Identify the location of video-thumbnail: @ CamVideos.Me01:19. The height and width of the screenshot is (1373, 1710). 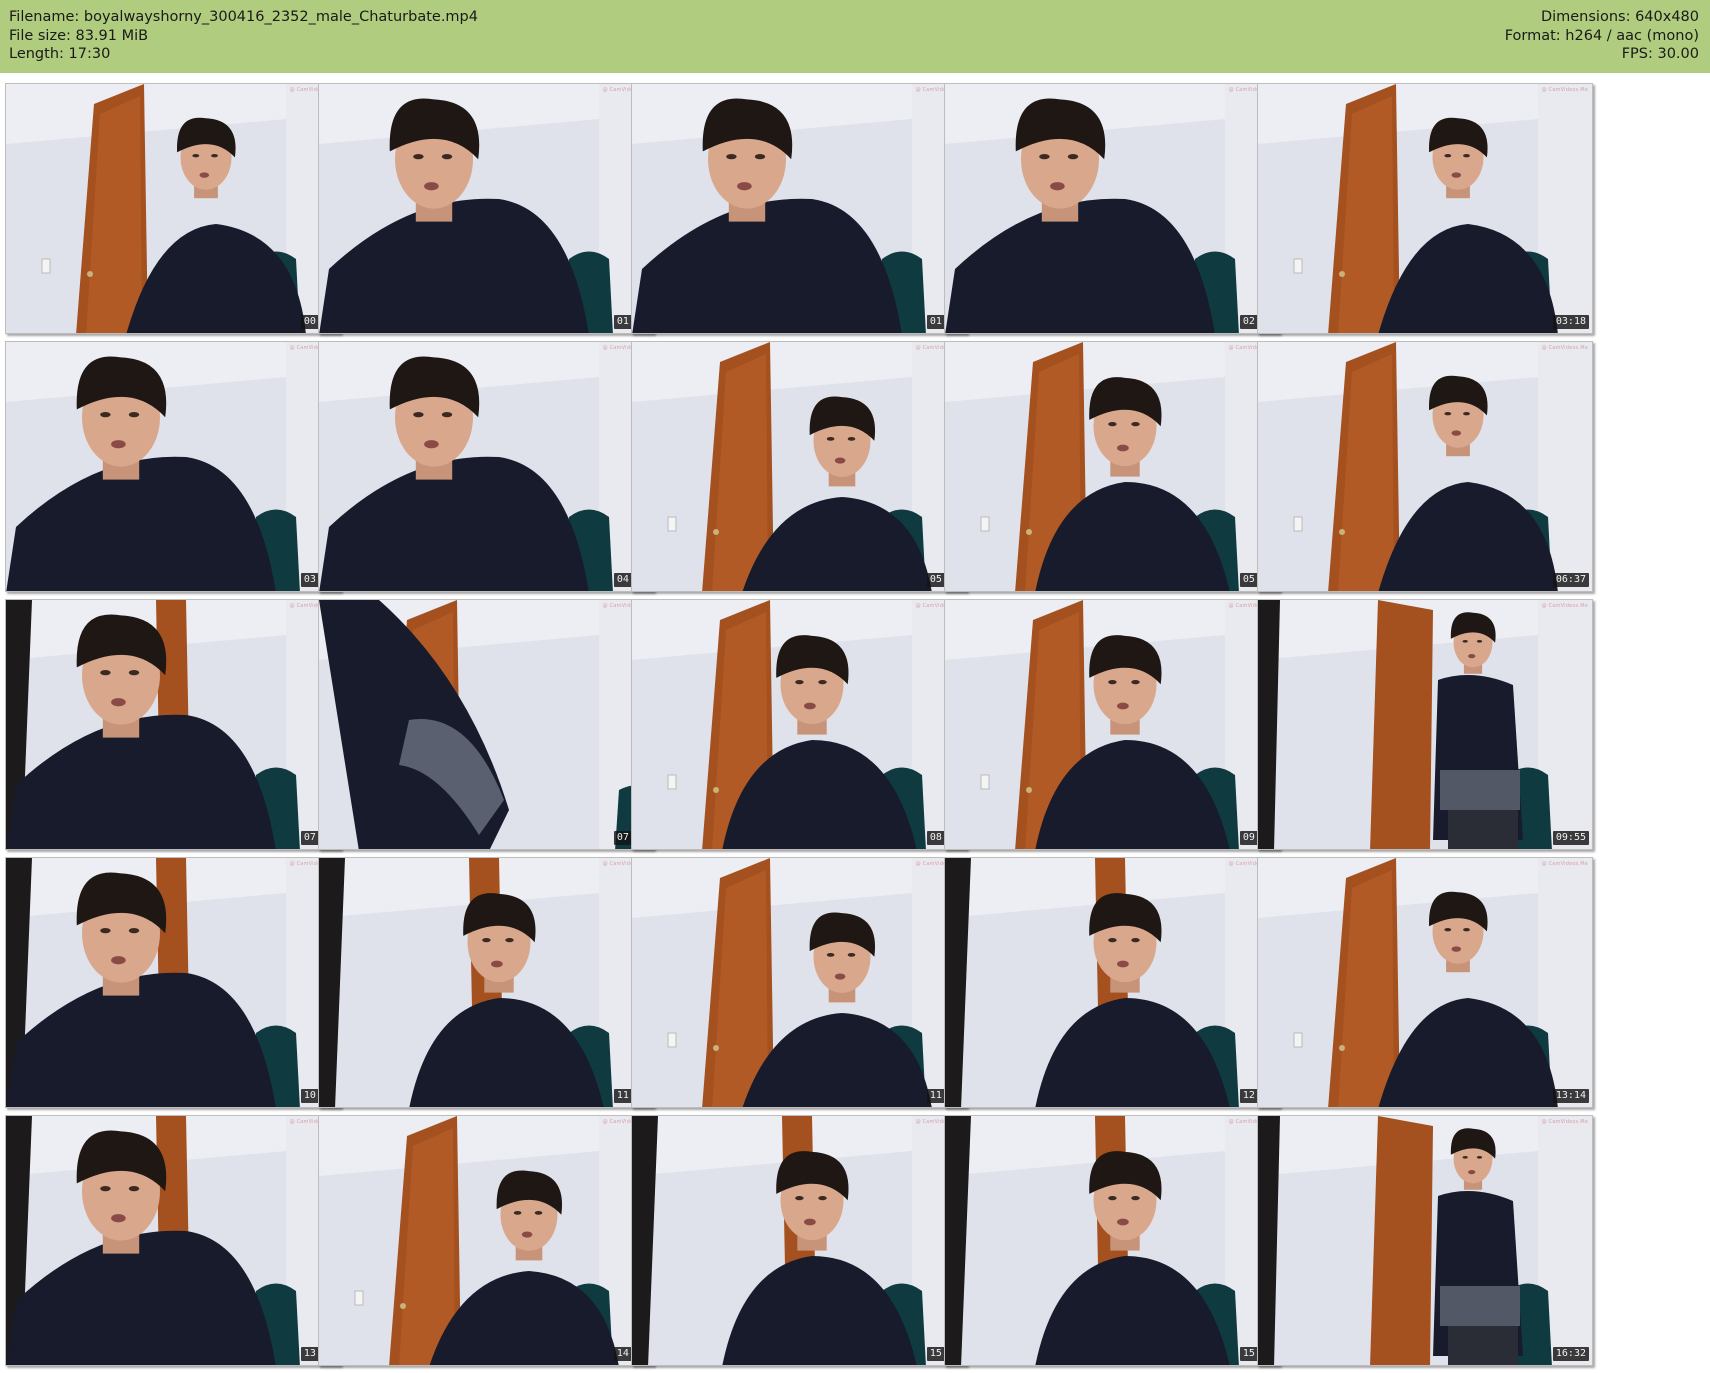
(486, 208).